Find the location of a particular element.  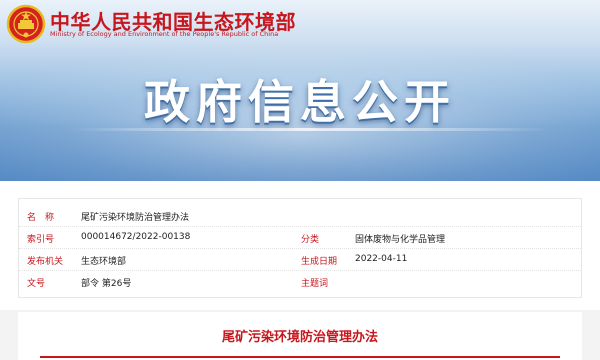

meta-row-issuer: 发布机关 生态环境部 生成日期 2022-04-11 is located at coordinates (300, 260).